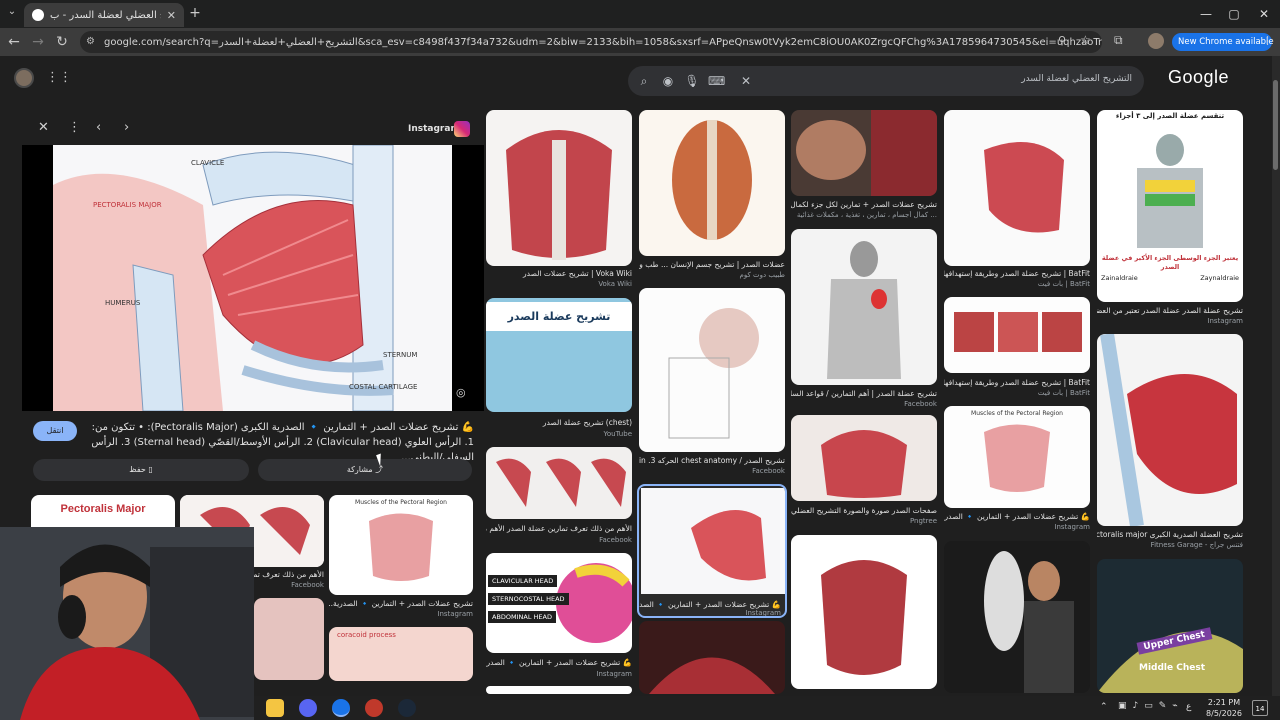 The height and width of the screenshot is (720, 1280). What do you see at coordinates (746, 81) in the screenshot?
I see `clear-search-icon: ✕` at bounding box center [746, 81].